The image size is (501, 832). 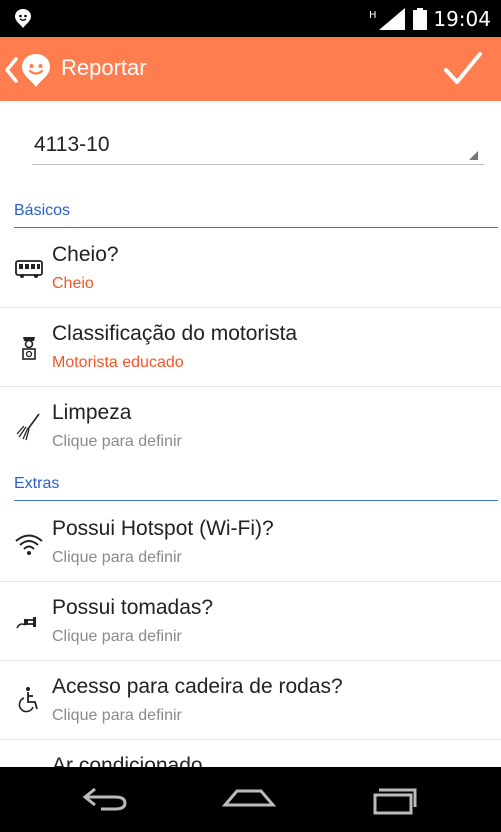 What do you see at coordinates (258, 148) in the screenshot?
I see `line-selector: 4113-10` at bounding box center [258, 148].